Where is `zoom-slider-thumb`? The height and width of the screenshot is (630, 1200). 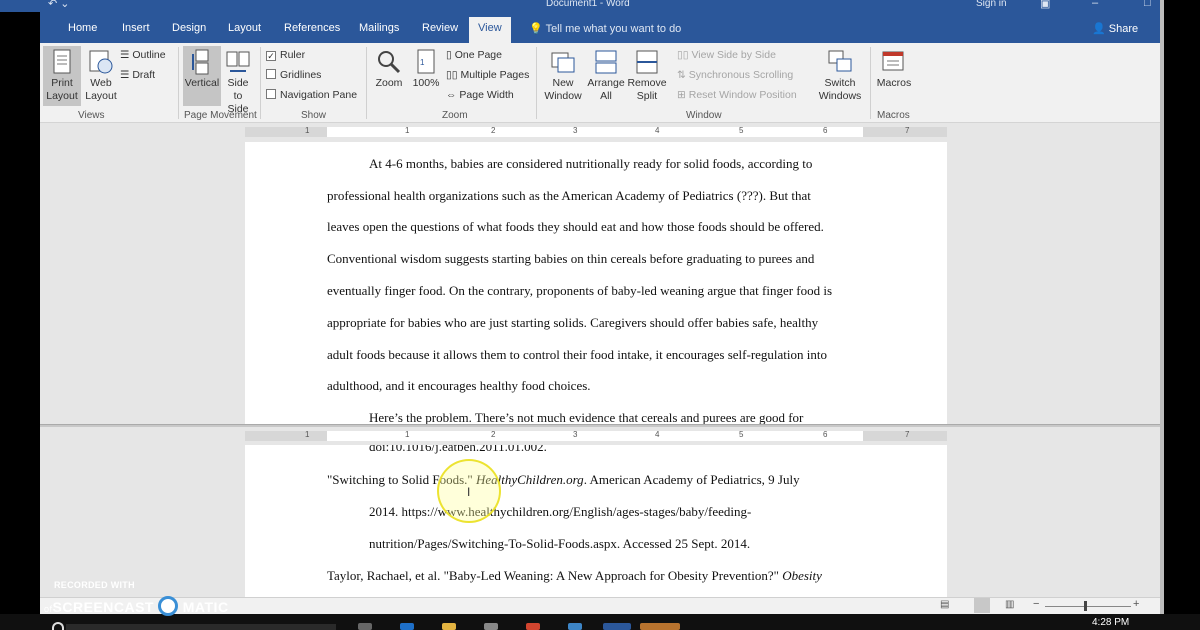
zoom-slider-thumb is located at coordinates (1085, 606).